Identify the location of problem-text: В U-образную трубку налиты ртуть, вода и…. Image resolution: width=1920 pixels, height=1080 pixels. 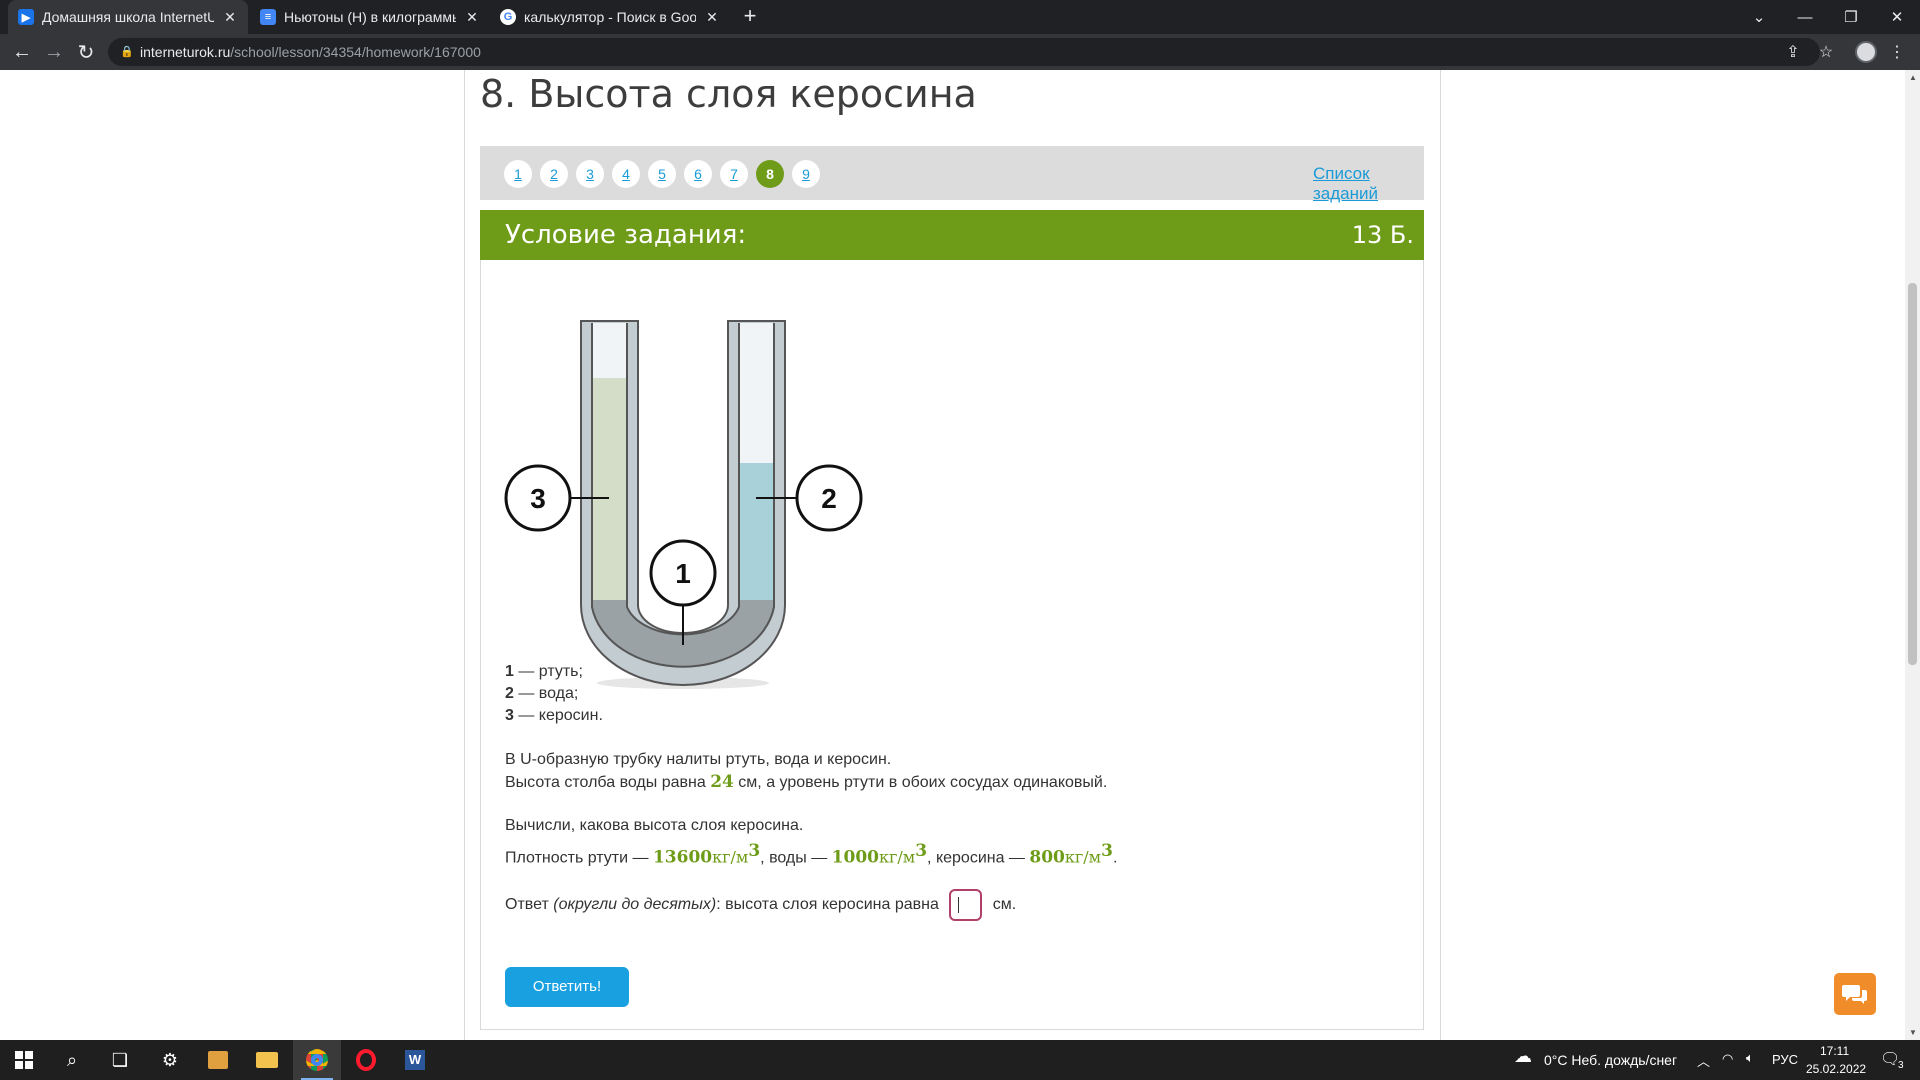
(698, 759).